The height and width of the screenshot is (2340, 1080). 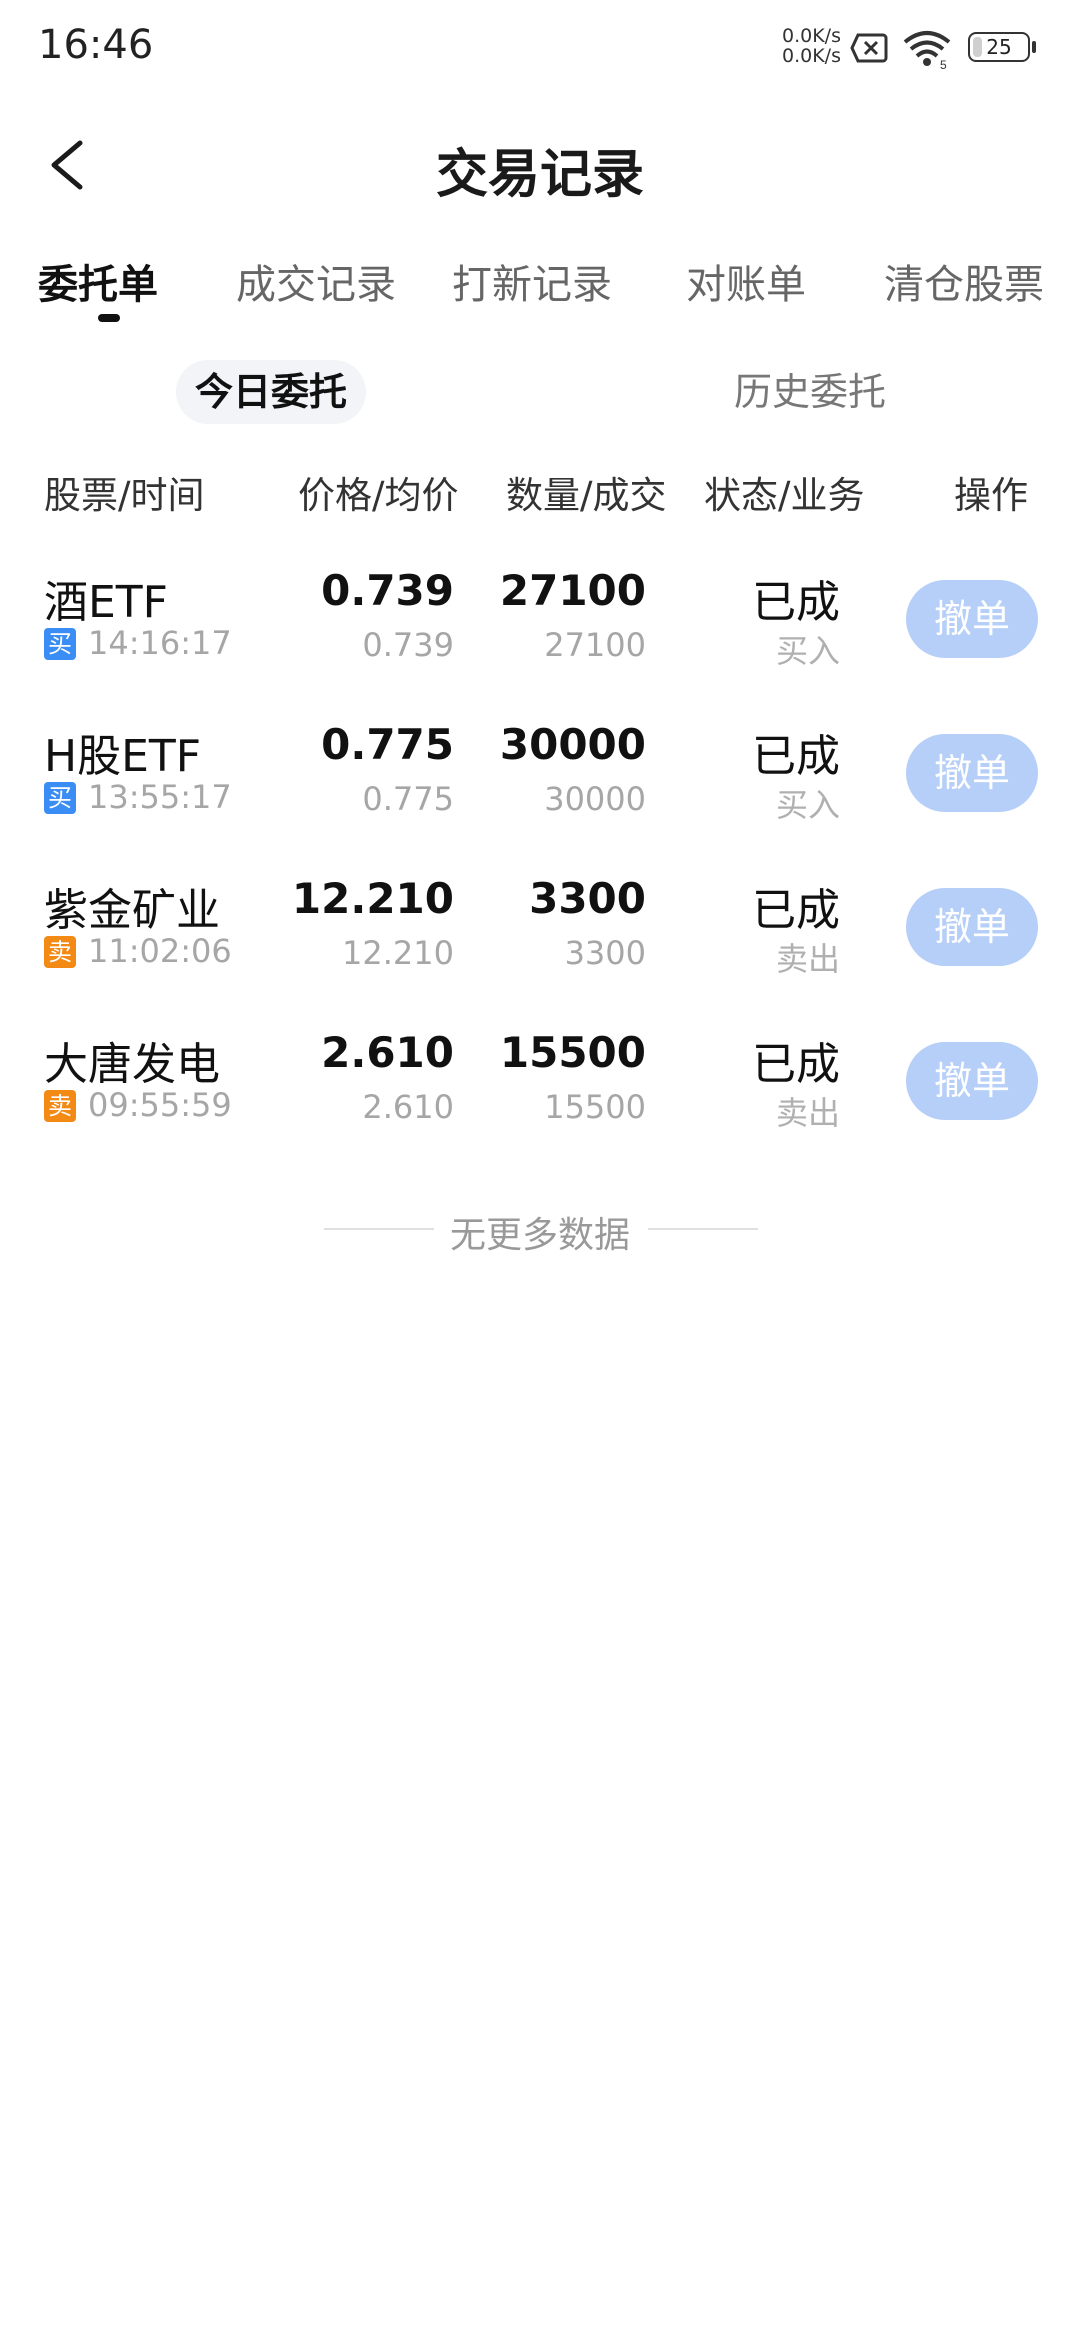 I want to click on column-price-avg: 价格/均价, so click(x=378, y=495).